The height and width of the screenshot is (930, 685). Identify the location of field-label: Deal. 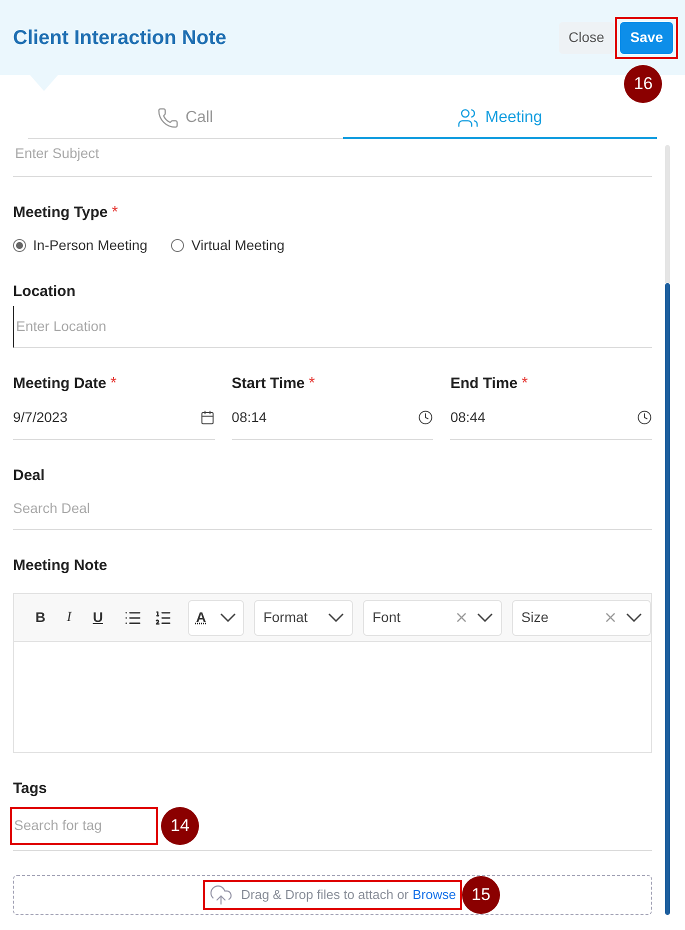
(29, 475).